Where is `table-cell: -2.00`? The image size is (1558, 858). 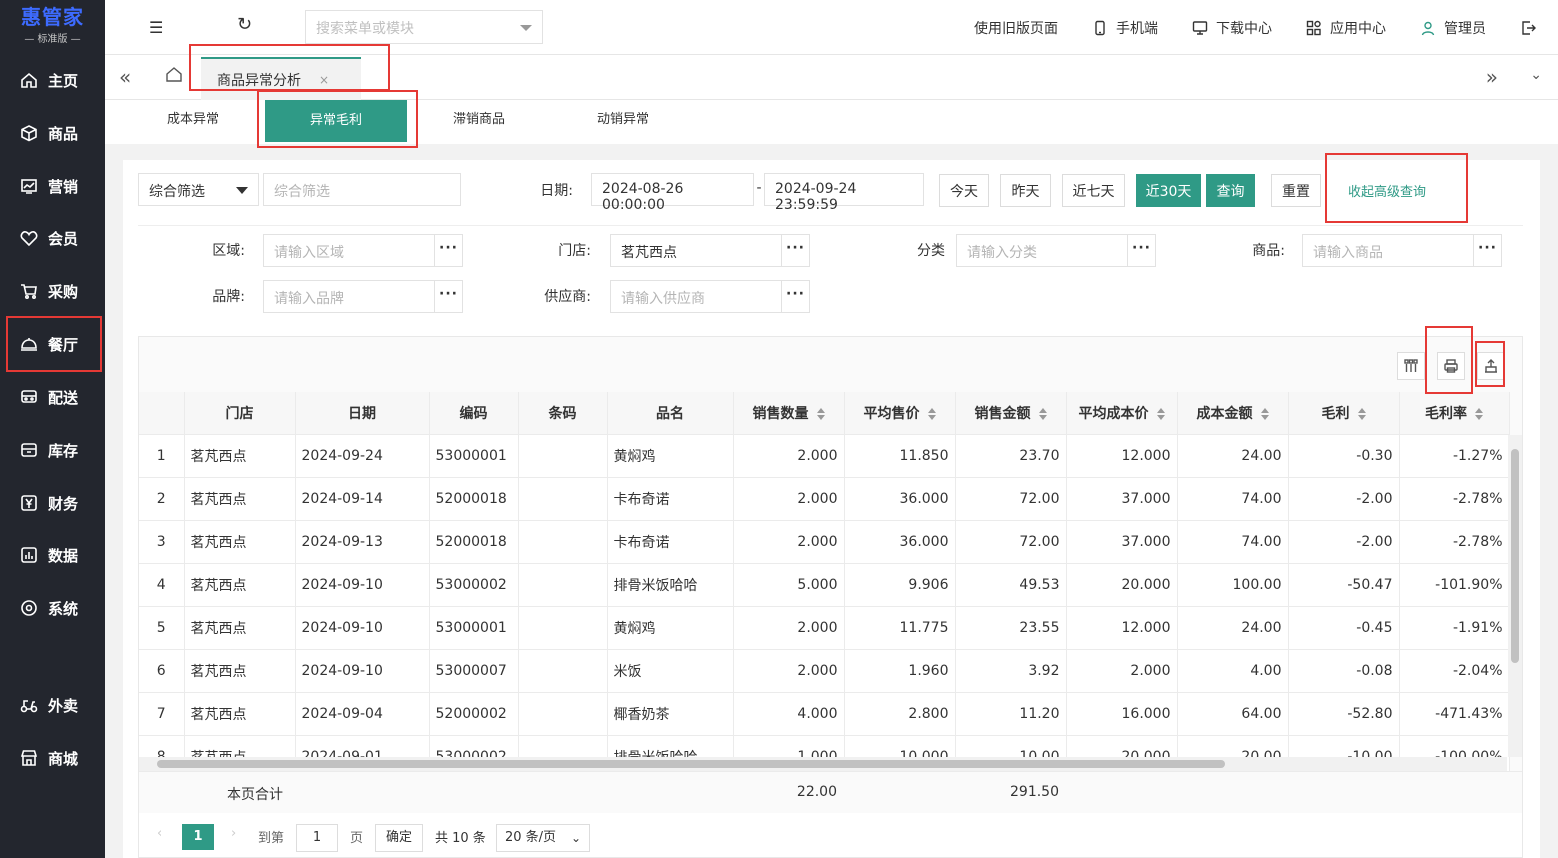 table-cell: -2.00 is located at coordinates (1344, 499).